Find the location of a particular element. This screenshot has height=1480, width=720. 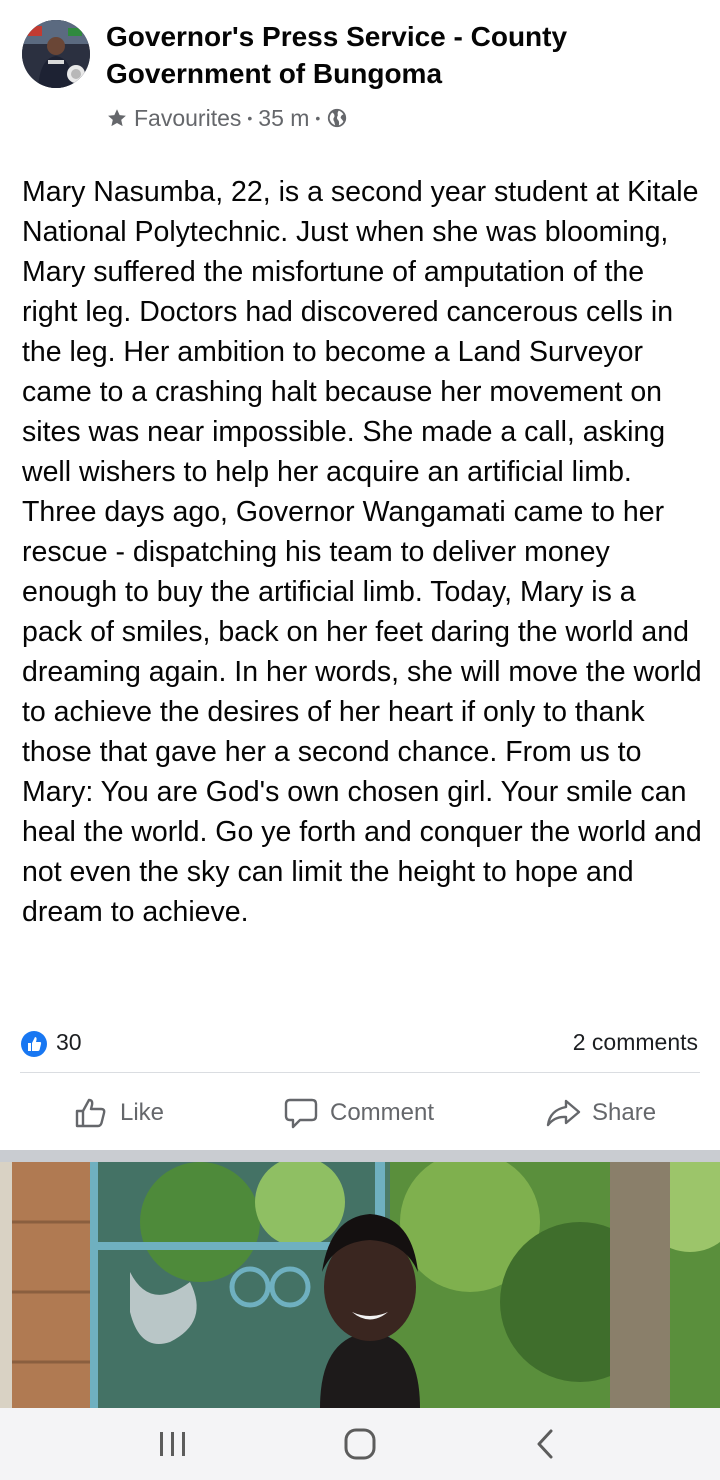

share-arrow-icon is located at coordinates (563, 1113).